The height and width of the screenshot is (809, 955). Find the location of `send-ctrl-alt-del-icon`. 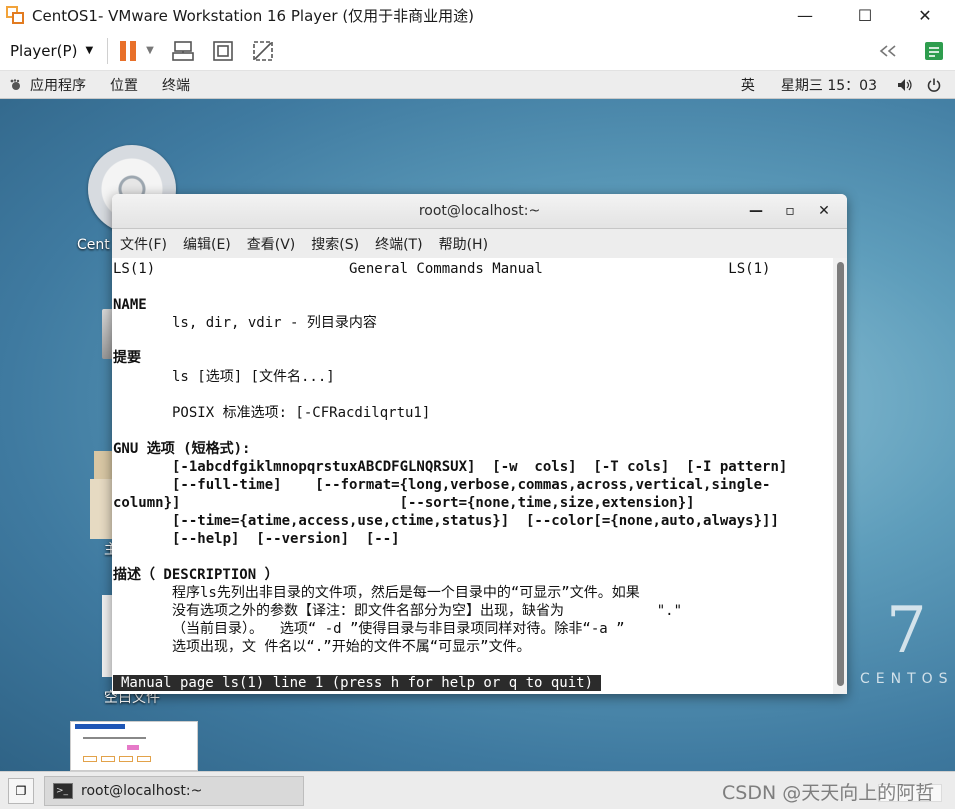

send-ctrl-alt-del-icon is located at coordinates (183, 51).